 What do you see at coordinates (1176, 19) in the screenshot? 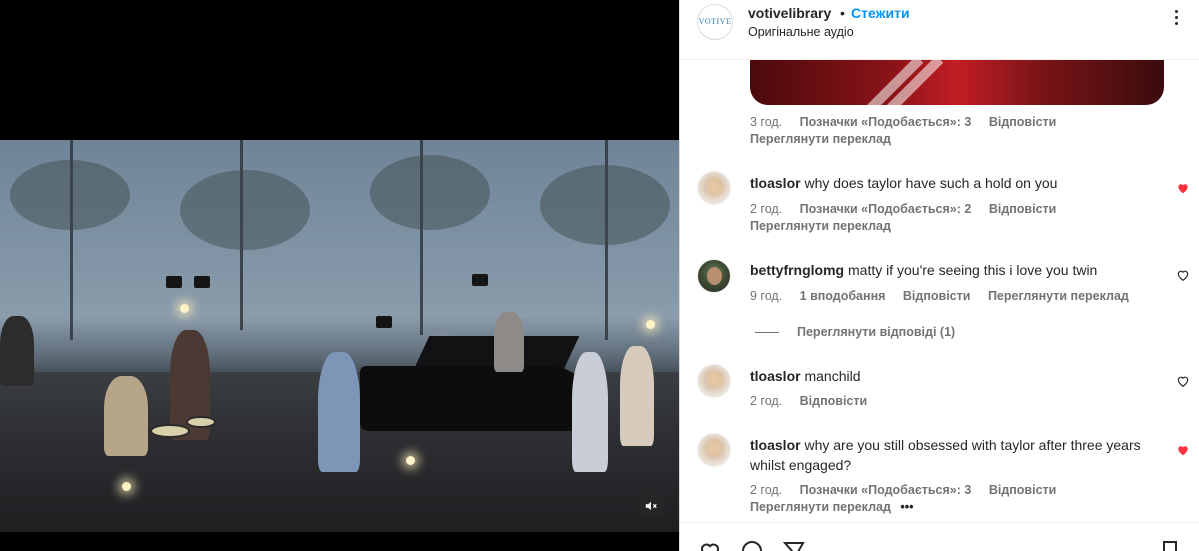
I see `more-options-icon` at bounding box center [1176, 19].